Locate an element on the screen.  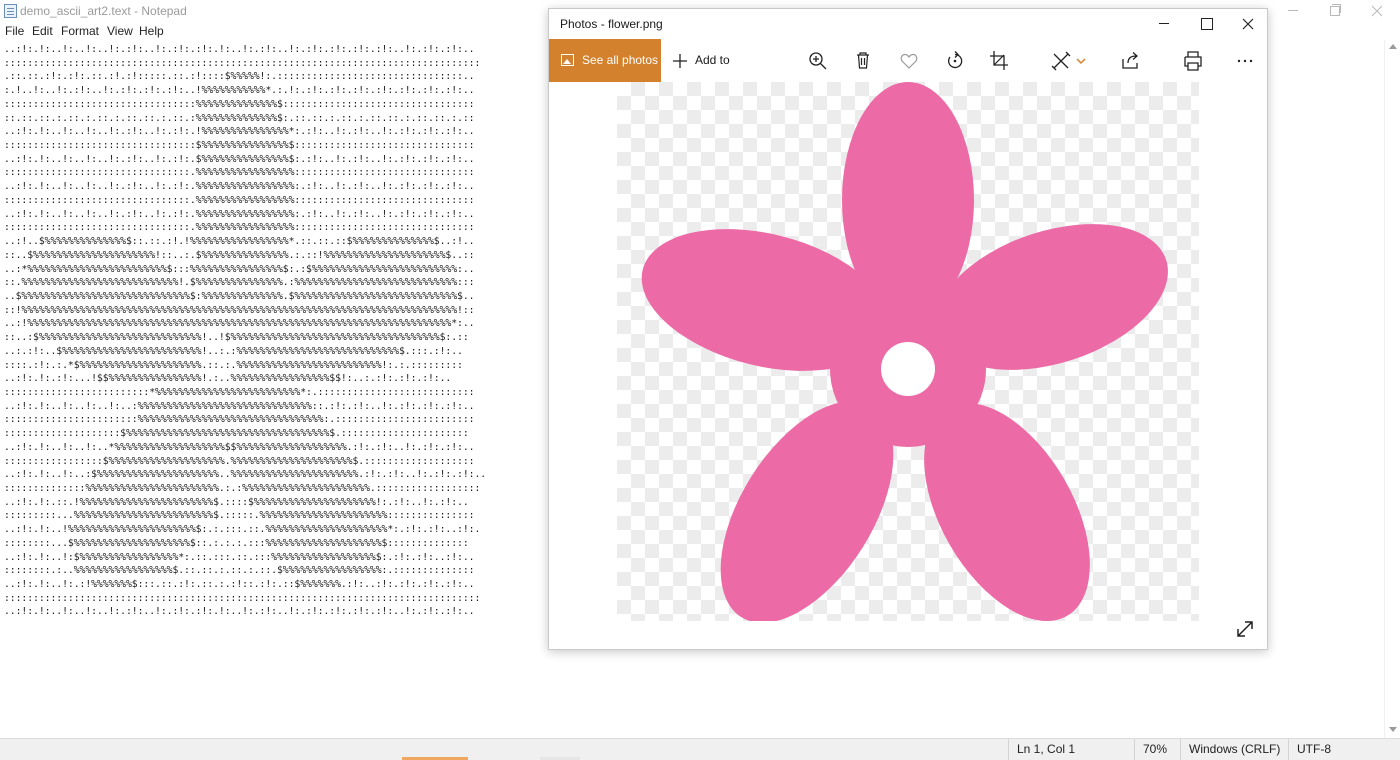
favorite-button is located at coordinates (909, 61).